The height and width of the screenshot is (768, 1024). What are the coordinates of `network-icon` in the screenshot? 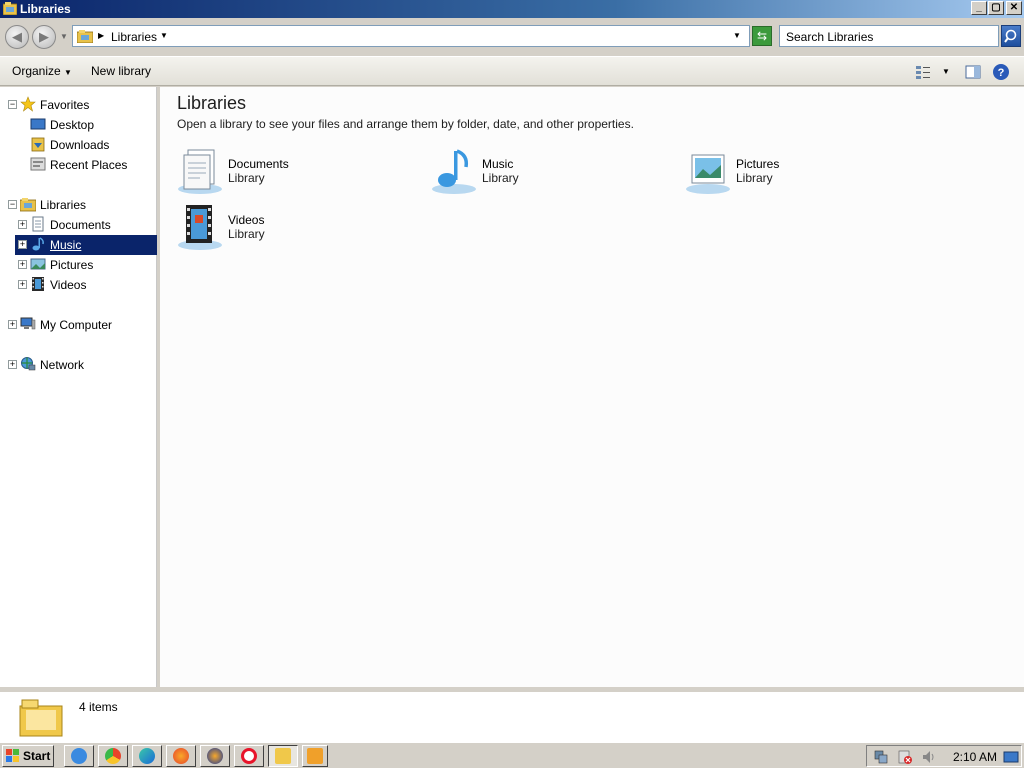 It's located at (28, 364).